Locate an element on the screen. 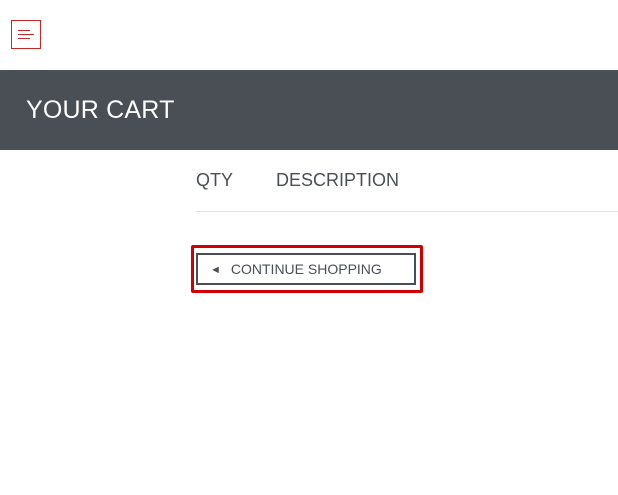 Image resolution: width=618 pixels, height=495 pixels. menu-button is located at coordinates (26, 34).